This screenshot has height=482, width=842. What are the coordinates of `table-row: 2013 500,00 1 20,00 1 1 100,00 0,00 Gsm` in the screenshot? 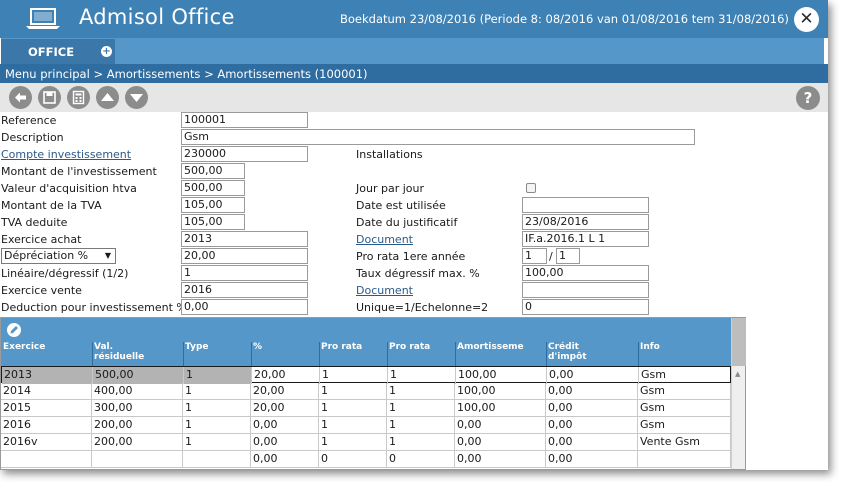 It's located at (366, 375).